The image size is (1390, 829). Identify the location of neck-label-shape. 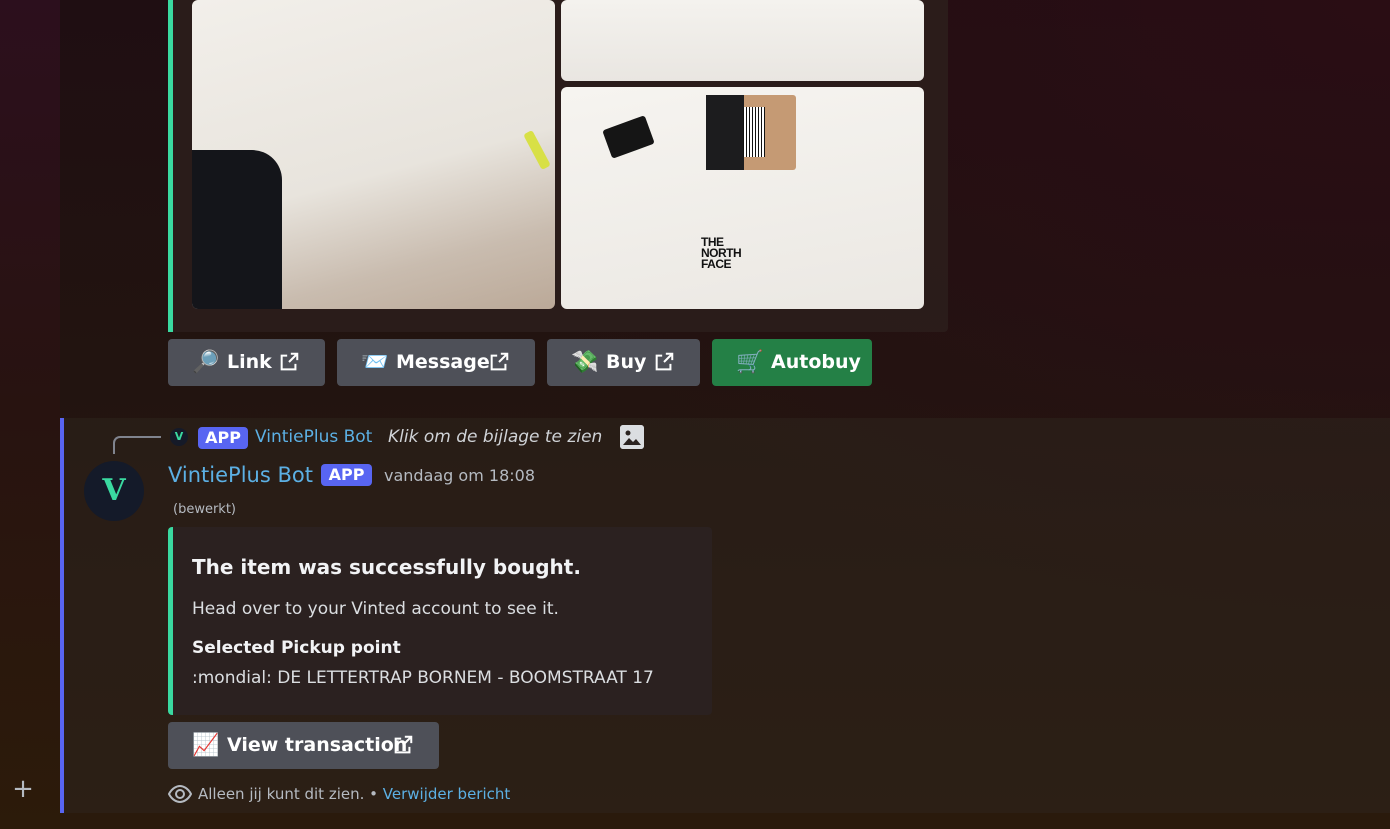
(628, 137).